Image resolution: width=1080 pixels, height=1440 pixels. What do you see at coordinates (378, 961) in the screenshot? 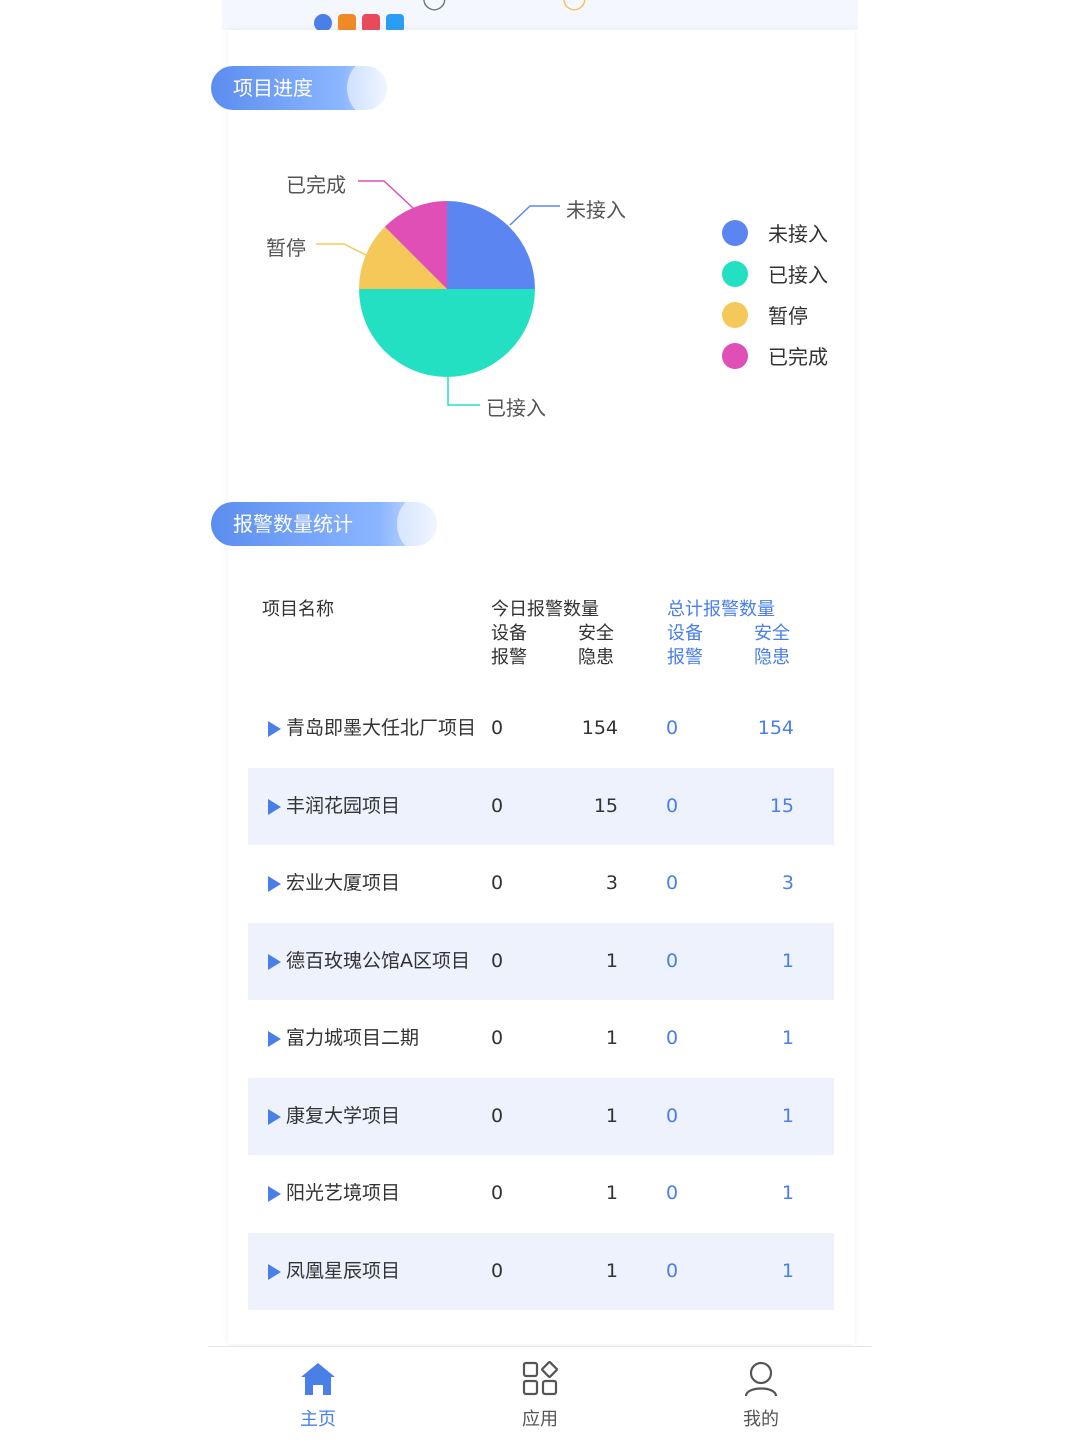
I see `project-name: 德百玫瑰公馆A区项目` at bounding box center [378, 961].